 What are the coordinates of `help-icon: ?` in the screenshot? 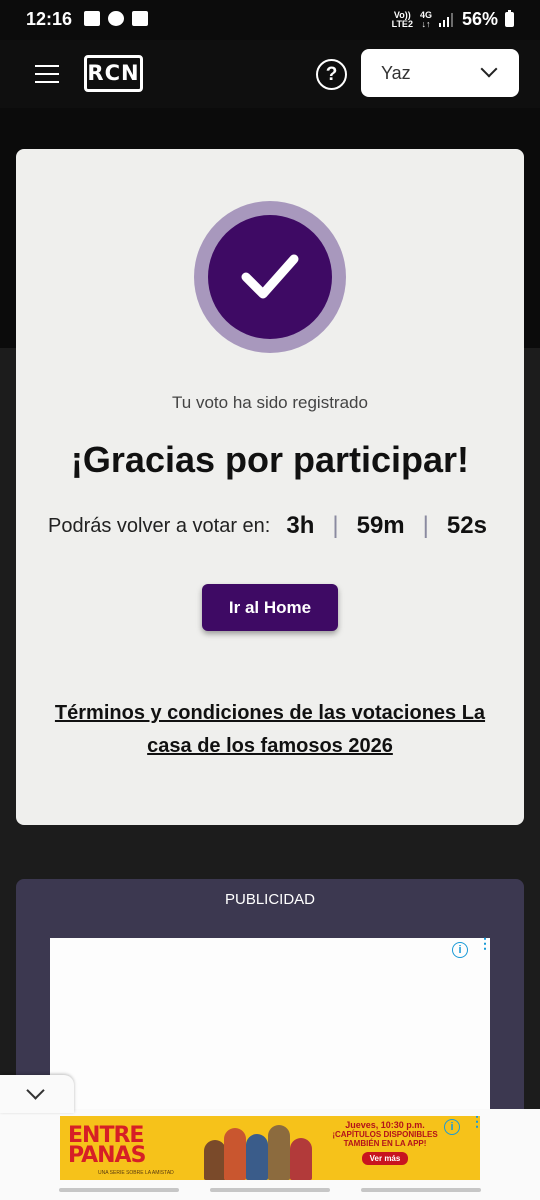 It's located at (331, 74).